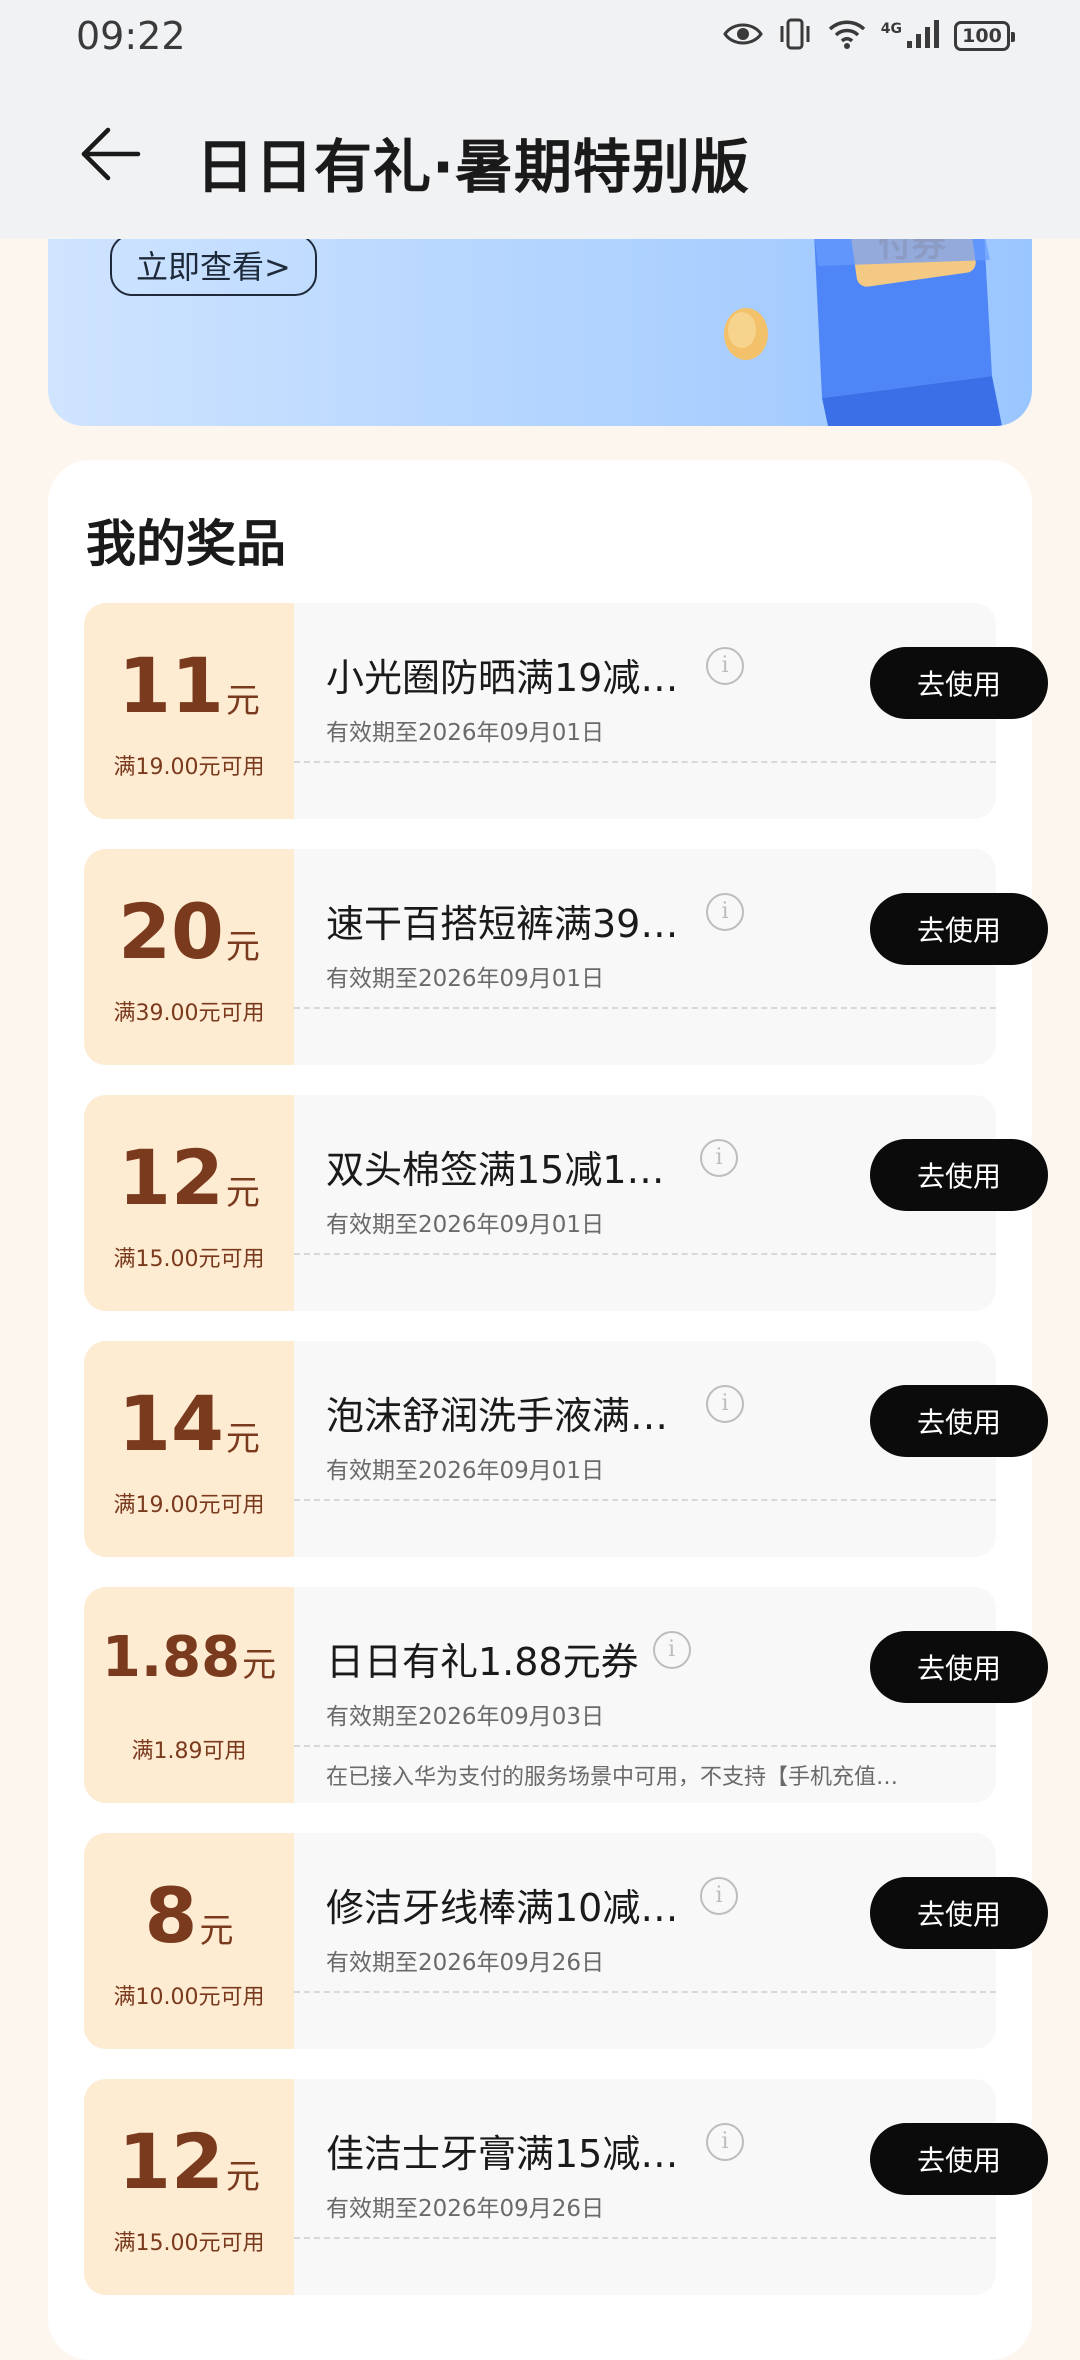 This screenshot has width=1080, height=2360. What do you see at coordinates (671, 711) in the screenshot?
I see `coupon-info: 小光圈防晒满19减11元券 i 有效期至2026年09月01日 去使用` at bounding box center [671, 711].